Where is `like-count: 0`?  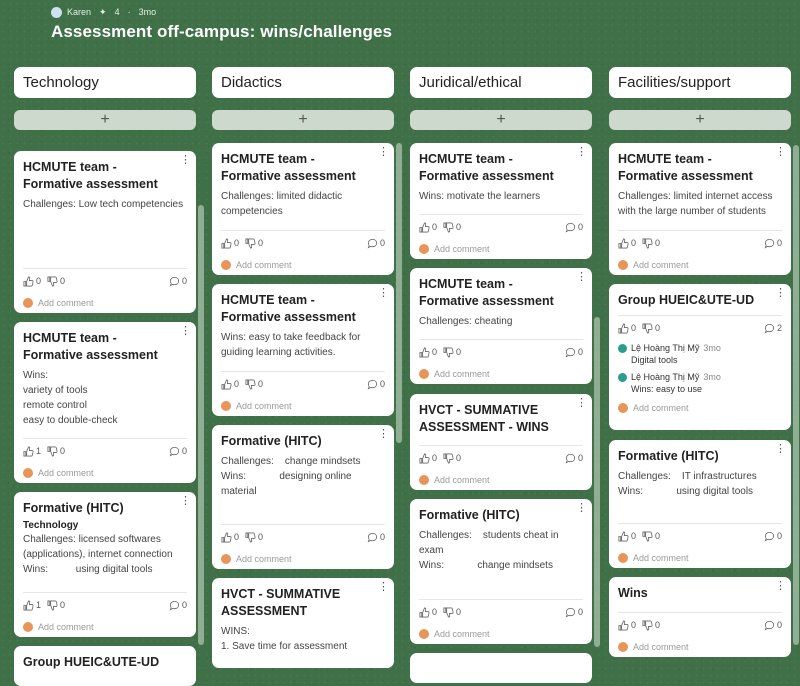 like-count: 0 is located at coordinates (39, 281).